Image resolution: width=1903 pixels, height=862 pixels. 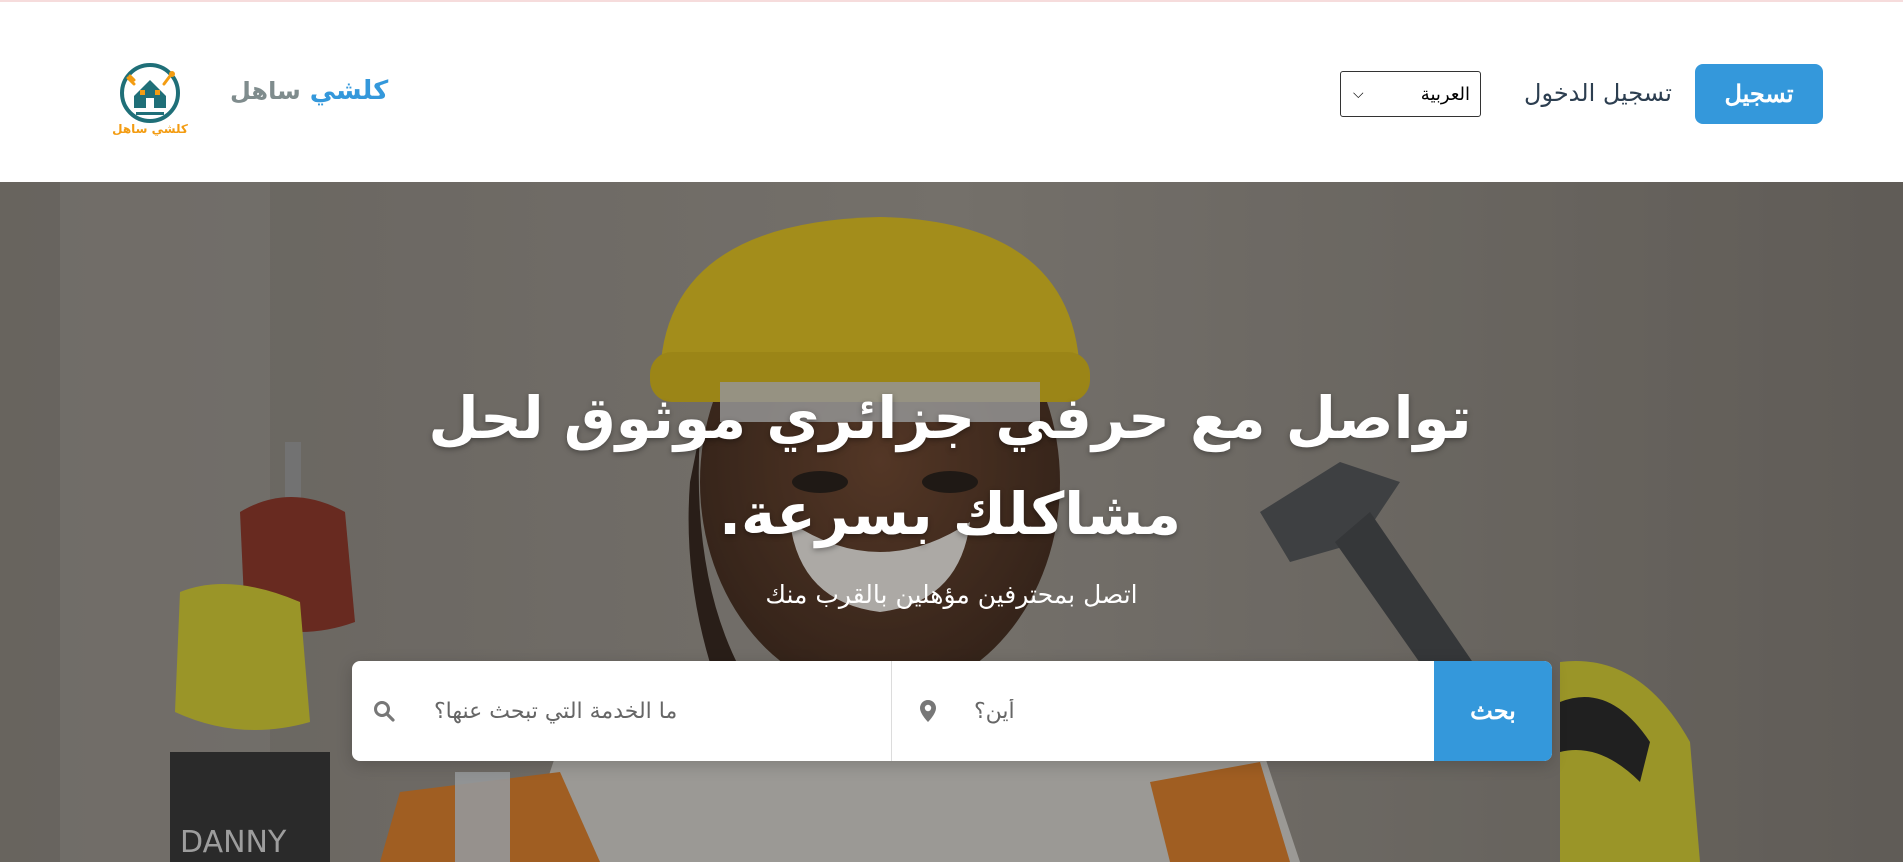 What do you see at coordinates (384, 711) in the screenshot?
I see `search-icon` at bounding box center [384, 711].